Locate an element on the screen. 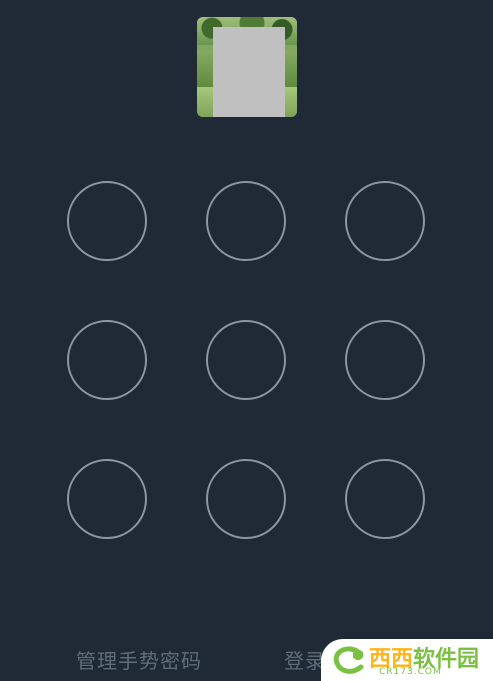 Image resolution: width=493 pixels, height=681 pixels. manage-gesture-password-link: 管理手势密码 is located at coordinates (139, 659).